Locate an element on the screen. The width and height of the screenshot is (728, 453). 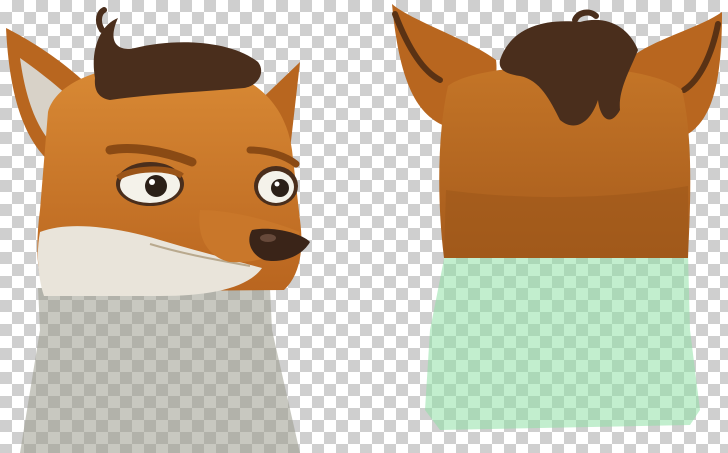
back-body-silhouette is located at coordinates (562, 342).